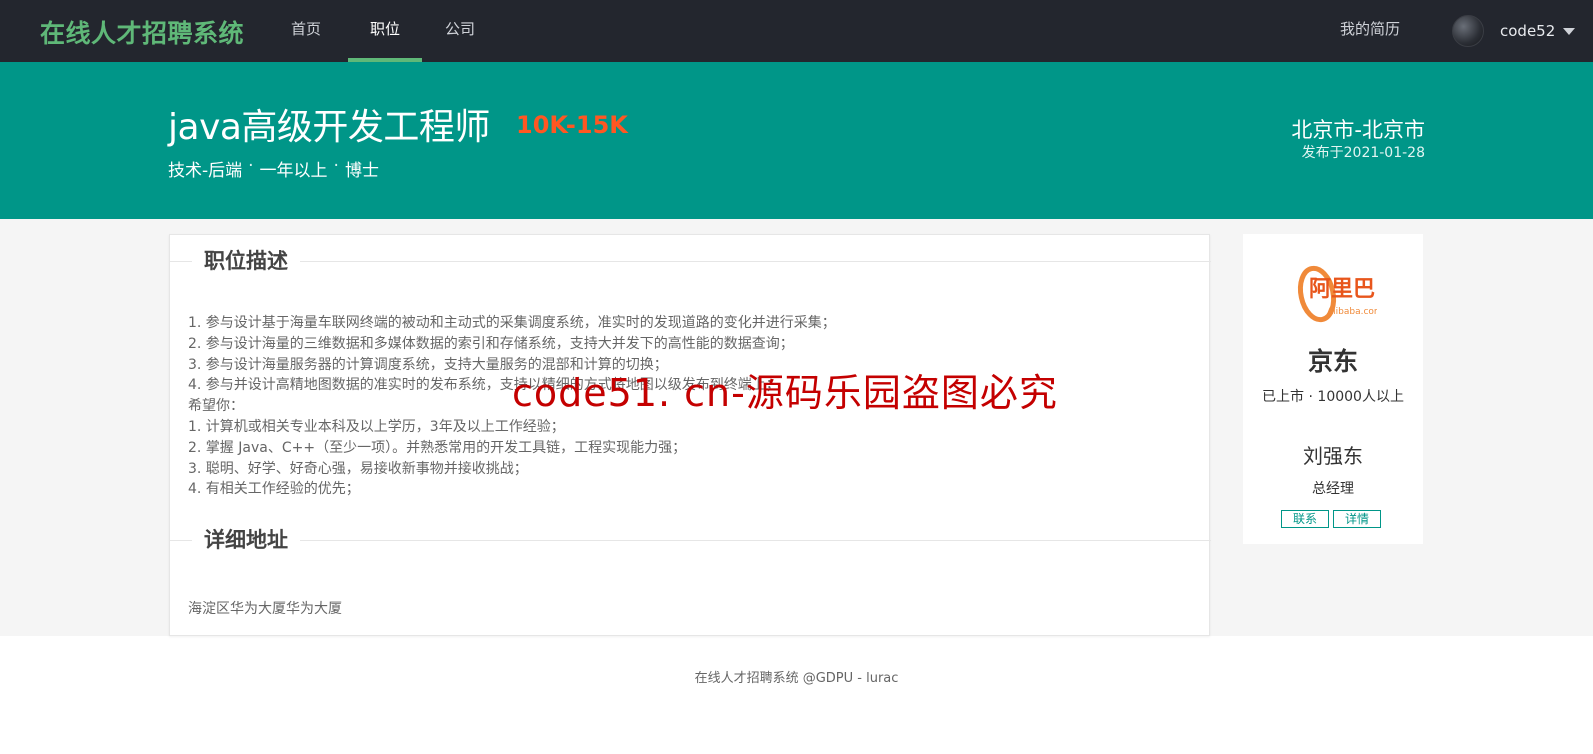 The width and height of the screenshot is (1593, 754). Describe the element at coordinates (142, 32) in the screenshot. I see `site-logo: 在线人才招聘系统` at that location.